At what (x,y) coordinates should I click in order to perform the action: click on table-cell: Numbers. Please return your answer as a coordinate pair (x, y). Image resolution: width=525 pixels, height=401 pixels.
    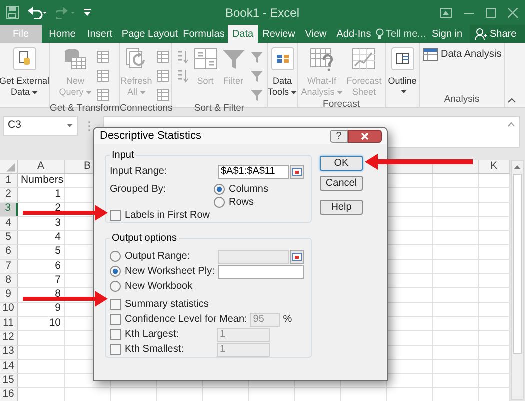
    Looking at the image, I should click on (41, 181).